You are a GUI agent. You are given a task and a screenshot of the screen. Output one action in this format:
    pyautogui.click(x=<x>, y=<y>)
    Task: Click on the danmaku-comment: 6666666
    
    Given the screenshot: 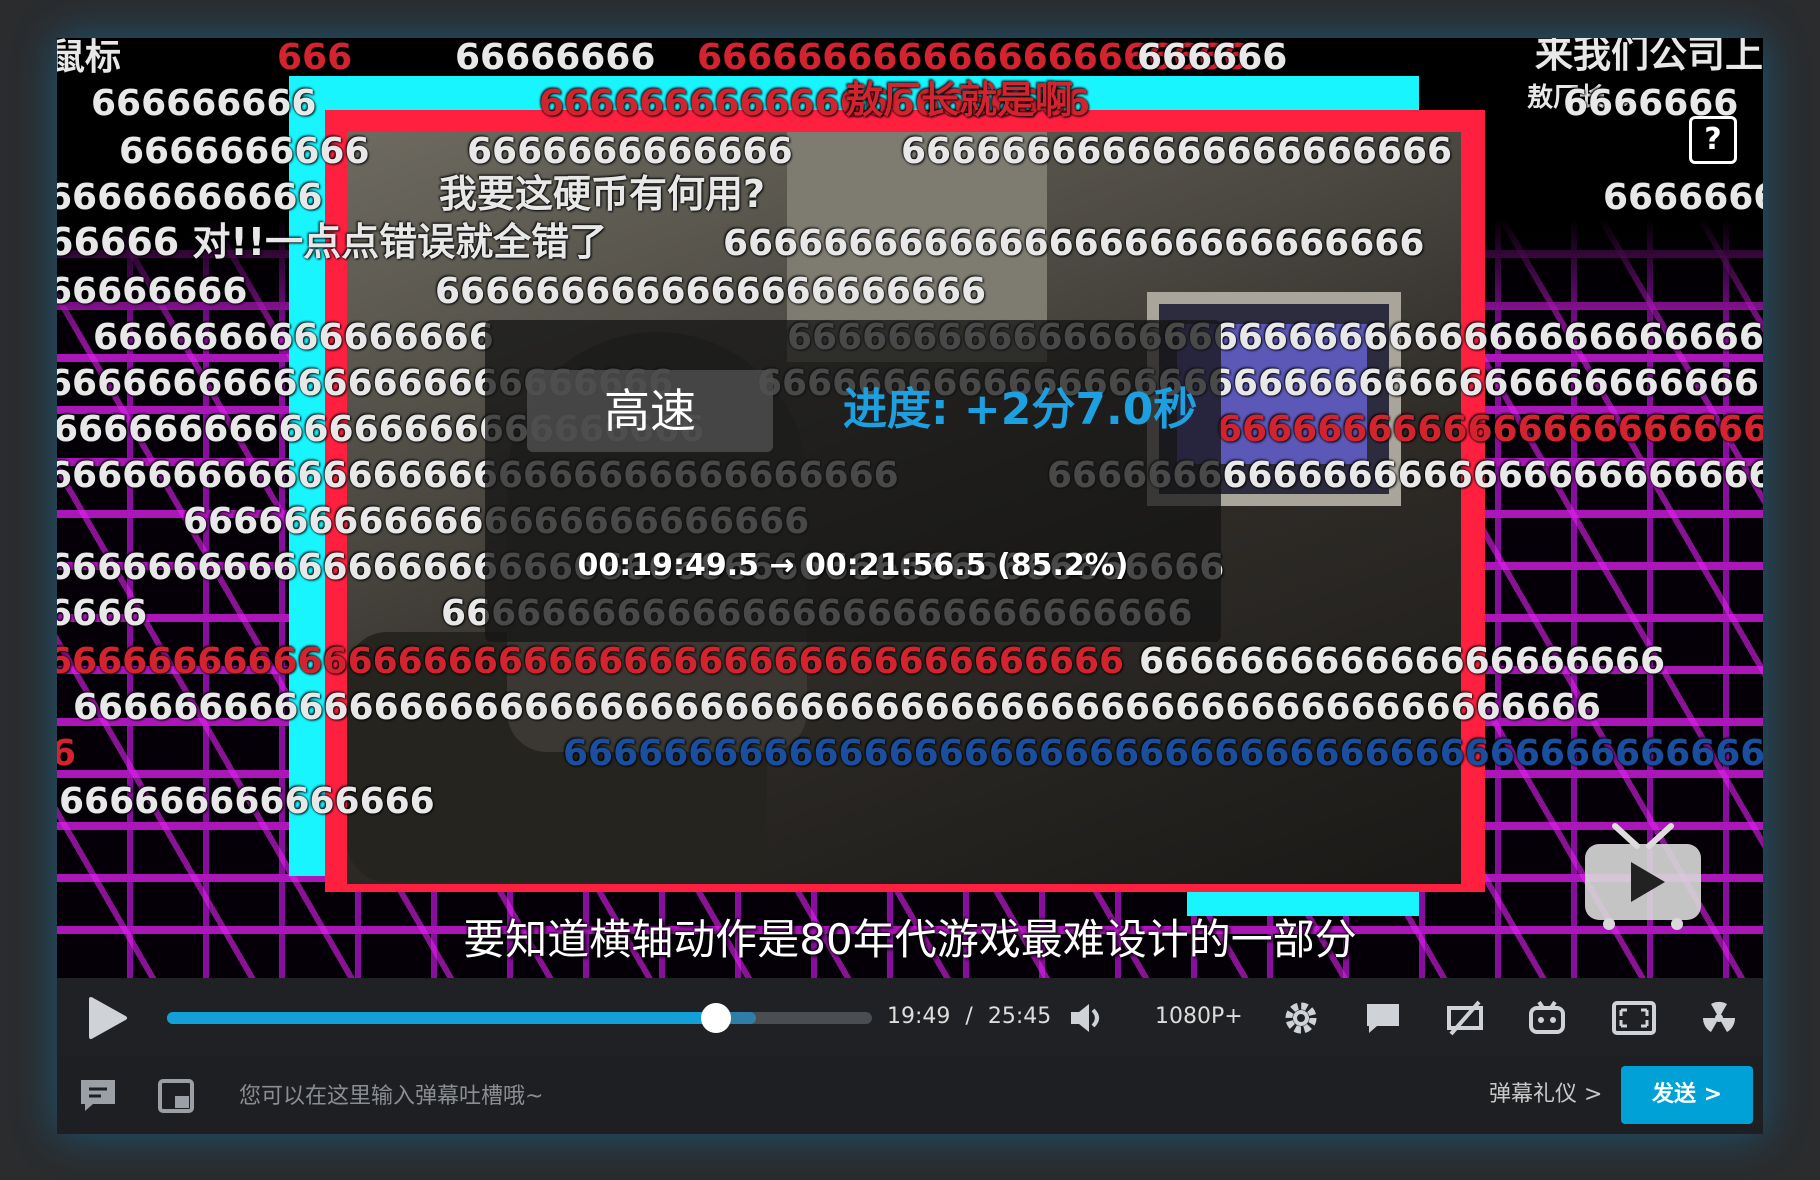 What is the action you would take?
    pyautogui.click(x=1683, y=197)
    